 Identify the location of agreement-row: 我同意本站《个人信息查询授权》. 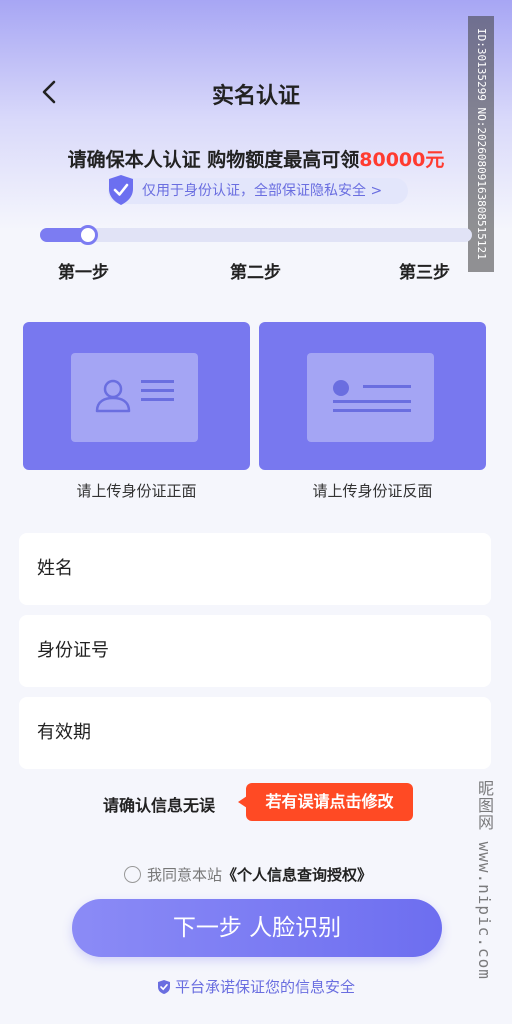
(248, 875).